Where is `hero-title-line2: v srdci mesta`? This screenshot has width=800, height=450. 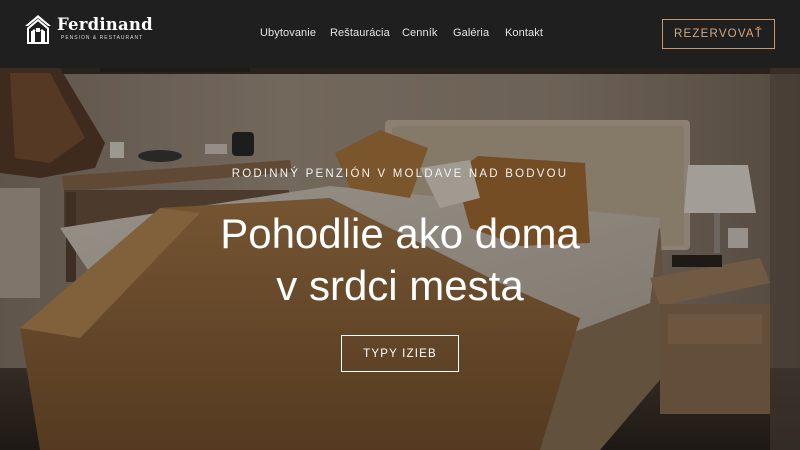 hero-title-line2: v srdci mesta is located at coordinates (400, 285).